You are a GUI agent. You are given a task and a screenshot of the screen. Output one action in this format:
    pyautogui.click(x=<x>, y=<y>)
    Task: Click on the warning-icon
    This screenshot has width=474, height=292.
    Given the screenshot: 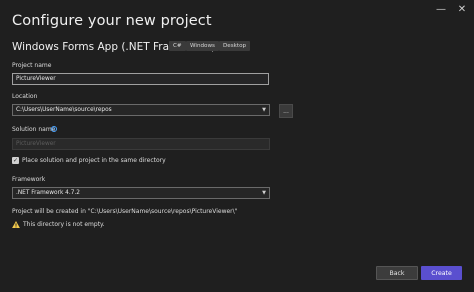 What is the action you would take?
    pyautogui.click(x=16, y=224)
    